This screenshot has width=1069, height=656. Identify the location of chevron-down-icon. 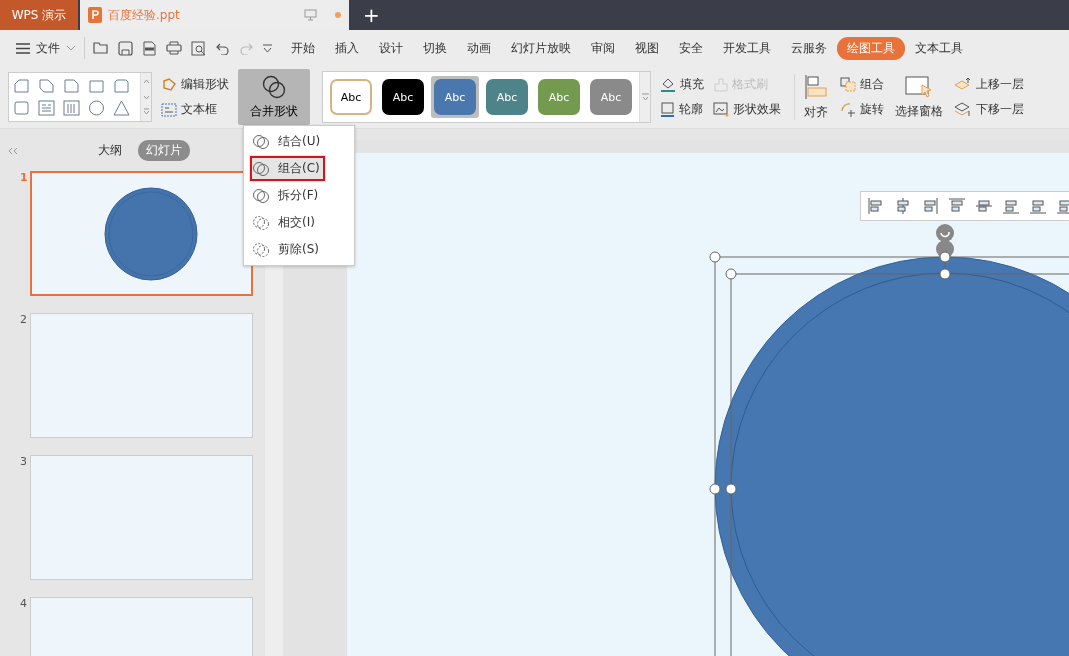
(71, 48).